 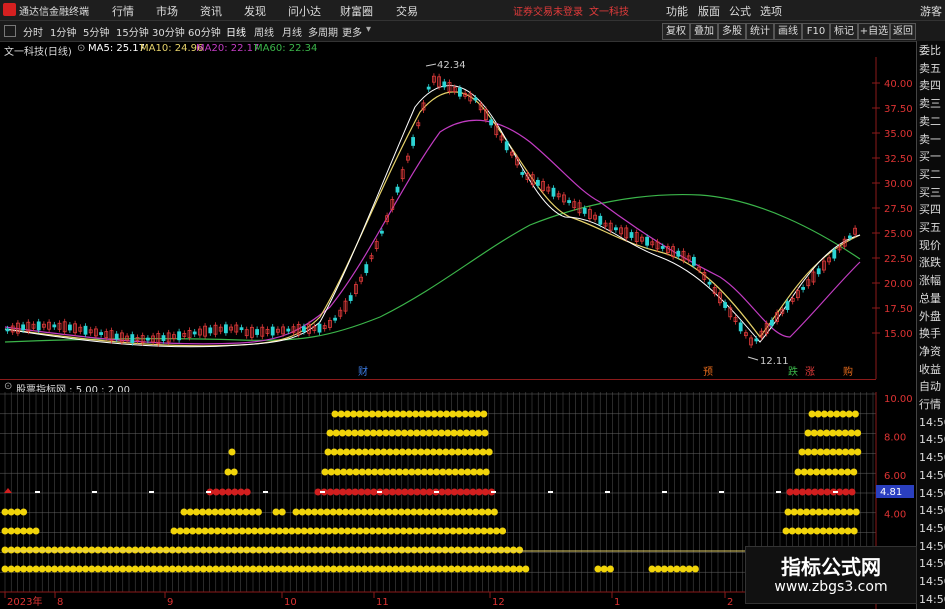 What do you see at coordinates (264, 31) in the screenshot?
I see `tab-weekly: 周线` at bounding box center [264, 31].